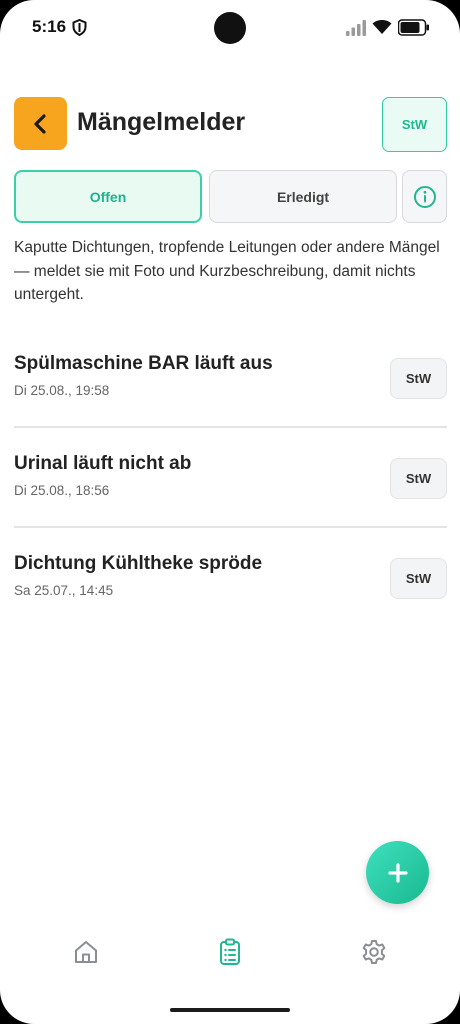  Describe the element at coordinates (64, 590) in the screenshot. I see `item-date: Sa 25.07., 14:45` at that location.